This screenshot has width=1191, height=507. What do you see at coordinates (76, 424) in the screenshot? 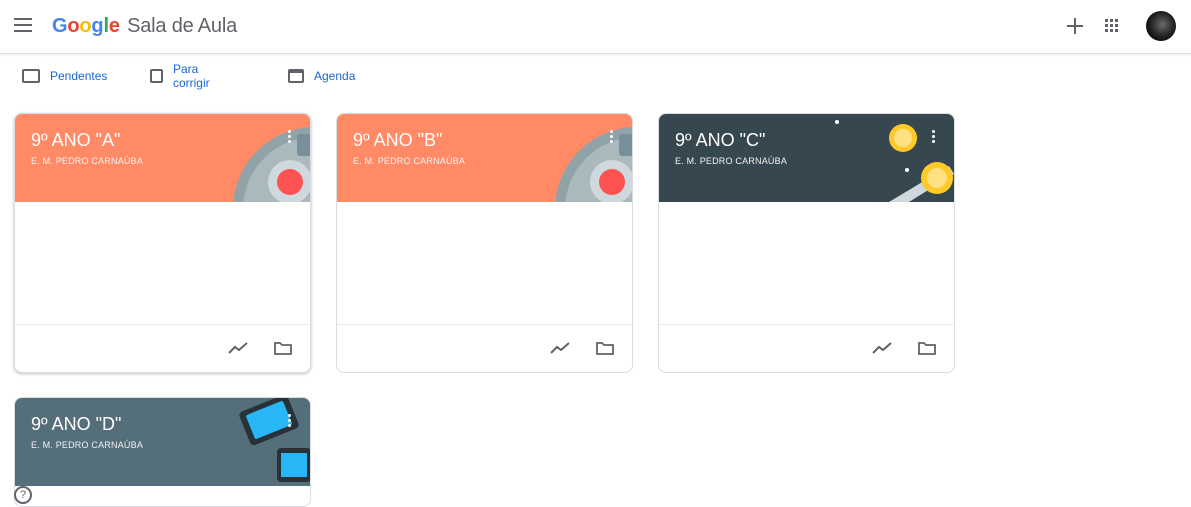
I see `class-title: 9º ANO "D"` at bounding box center [76, 424].